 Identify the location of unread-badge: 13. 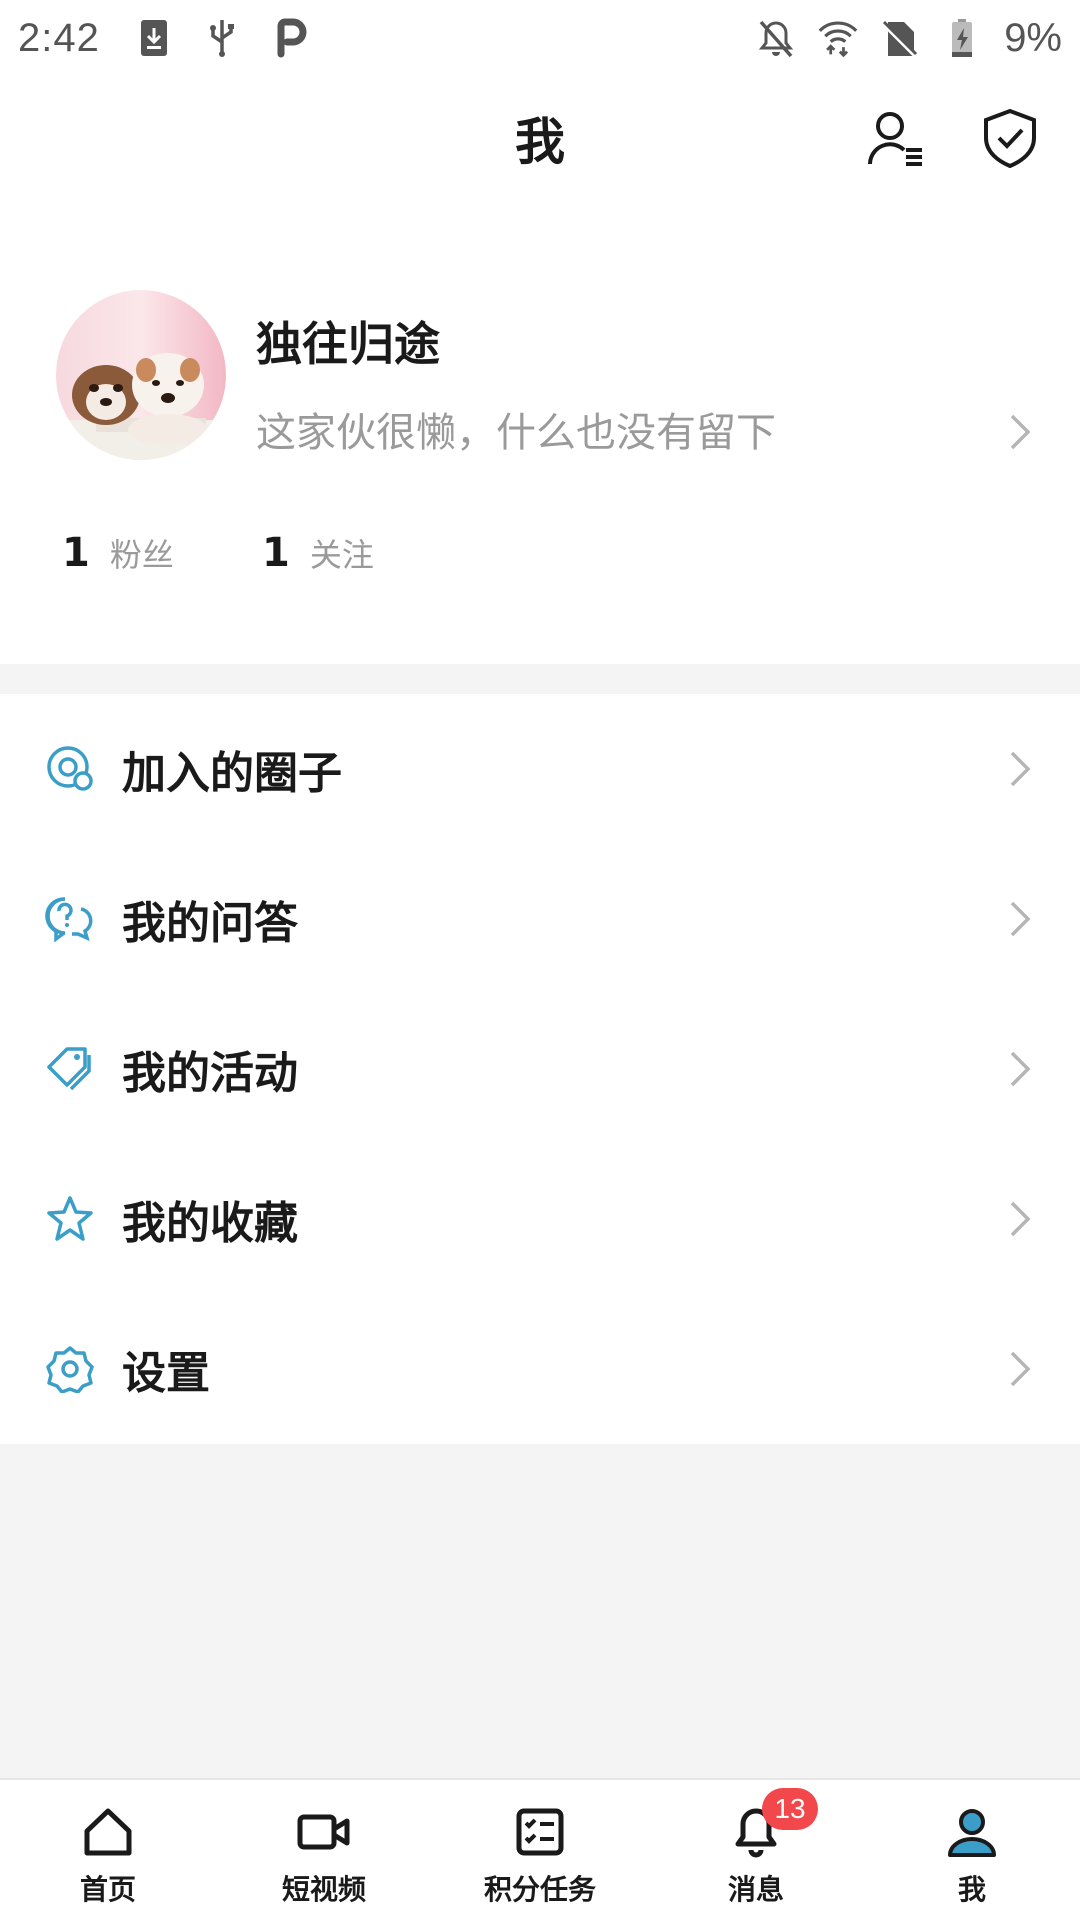
(790, 1809).